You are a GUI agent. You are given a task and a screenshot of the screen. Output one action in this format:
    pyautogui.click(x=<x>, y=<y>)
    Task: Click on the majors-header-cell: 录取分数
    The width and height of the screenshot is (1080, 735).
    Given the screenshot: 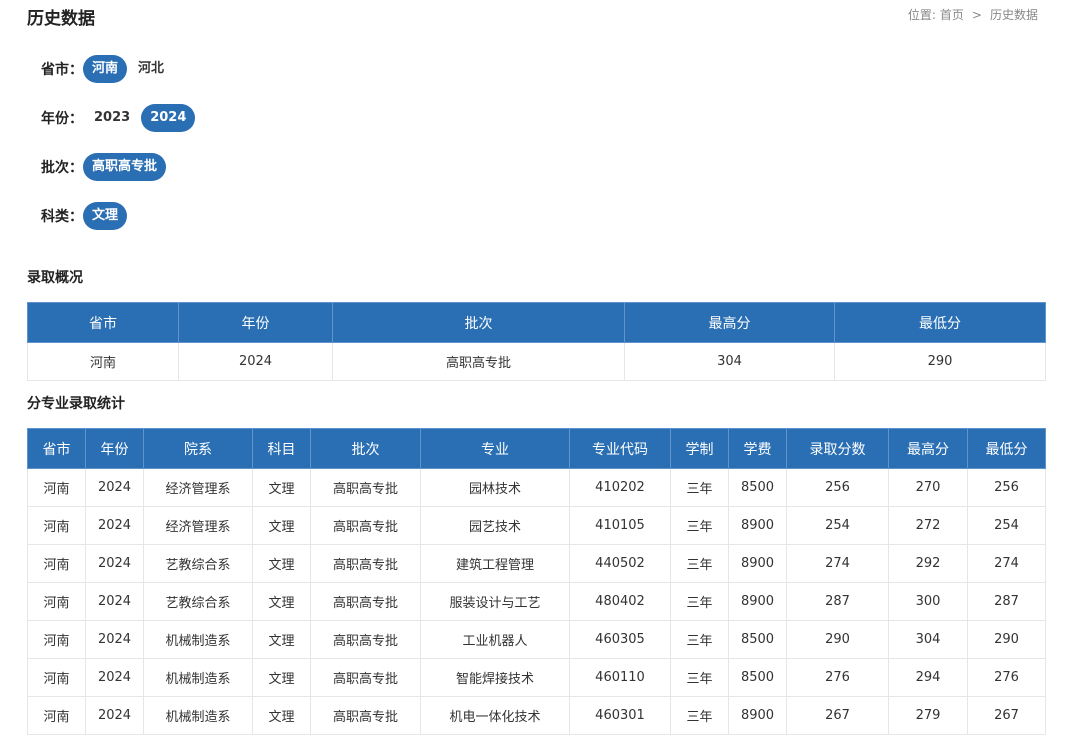 What is the action you would take?
    pyautogui.click(x=837, y=448)
    